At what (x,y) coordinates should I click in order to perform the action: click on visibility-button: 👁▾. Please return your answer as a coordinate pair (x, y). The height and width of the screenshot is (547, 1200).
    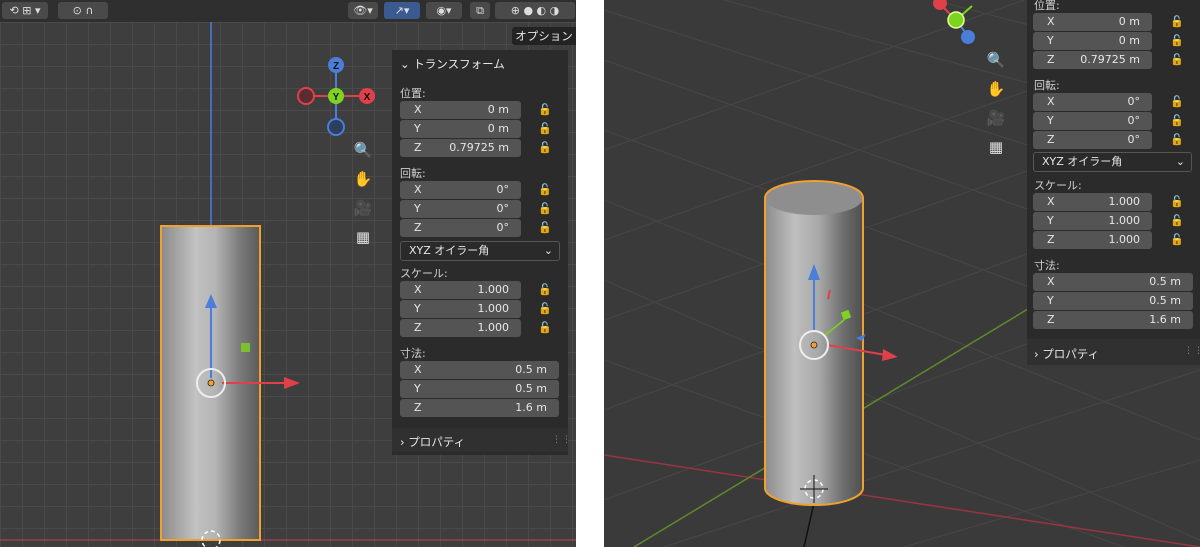
    Looking at the image, I should click on (363, 10).